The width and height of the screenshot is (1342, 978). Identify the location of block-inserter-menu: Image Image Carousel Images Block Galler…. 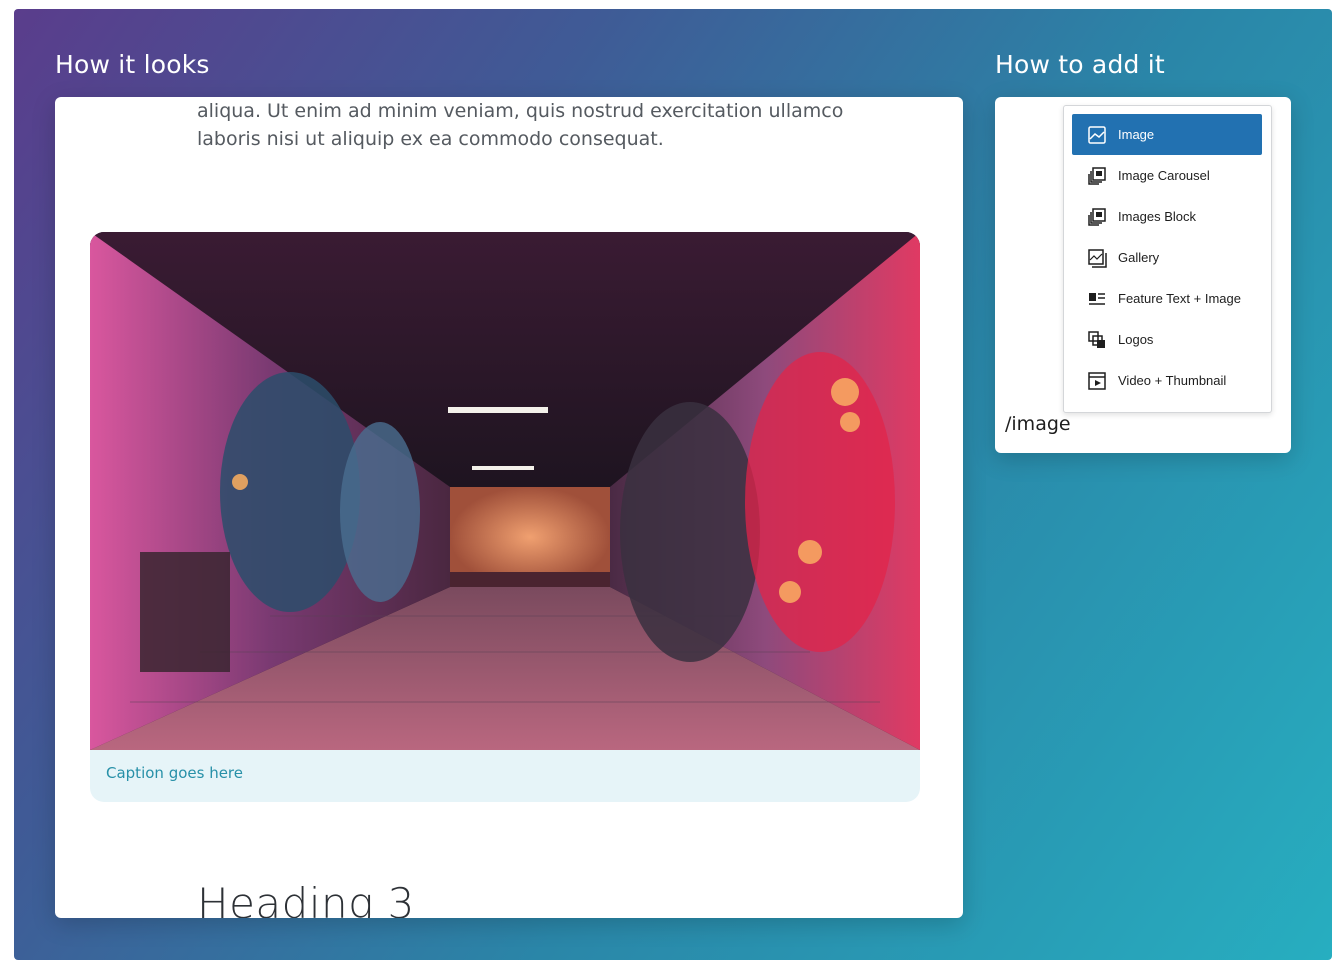
(1167, 259).